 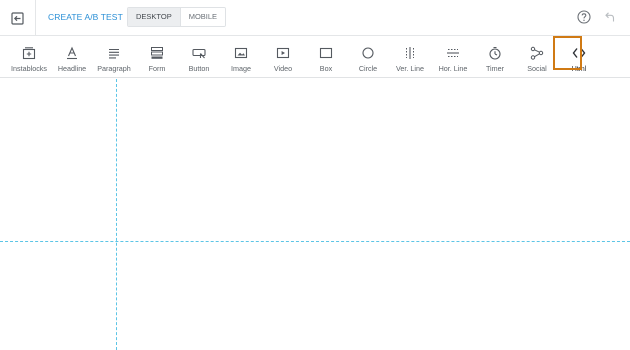 What do you see at coordinates (29, 53) in the screenshot?
I see `instablocks-icon` at bounding box center [29, 53].